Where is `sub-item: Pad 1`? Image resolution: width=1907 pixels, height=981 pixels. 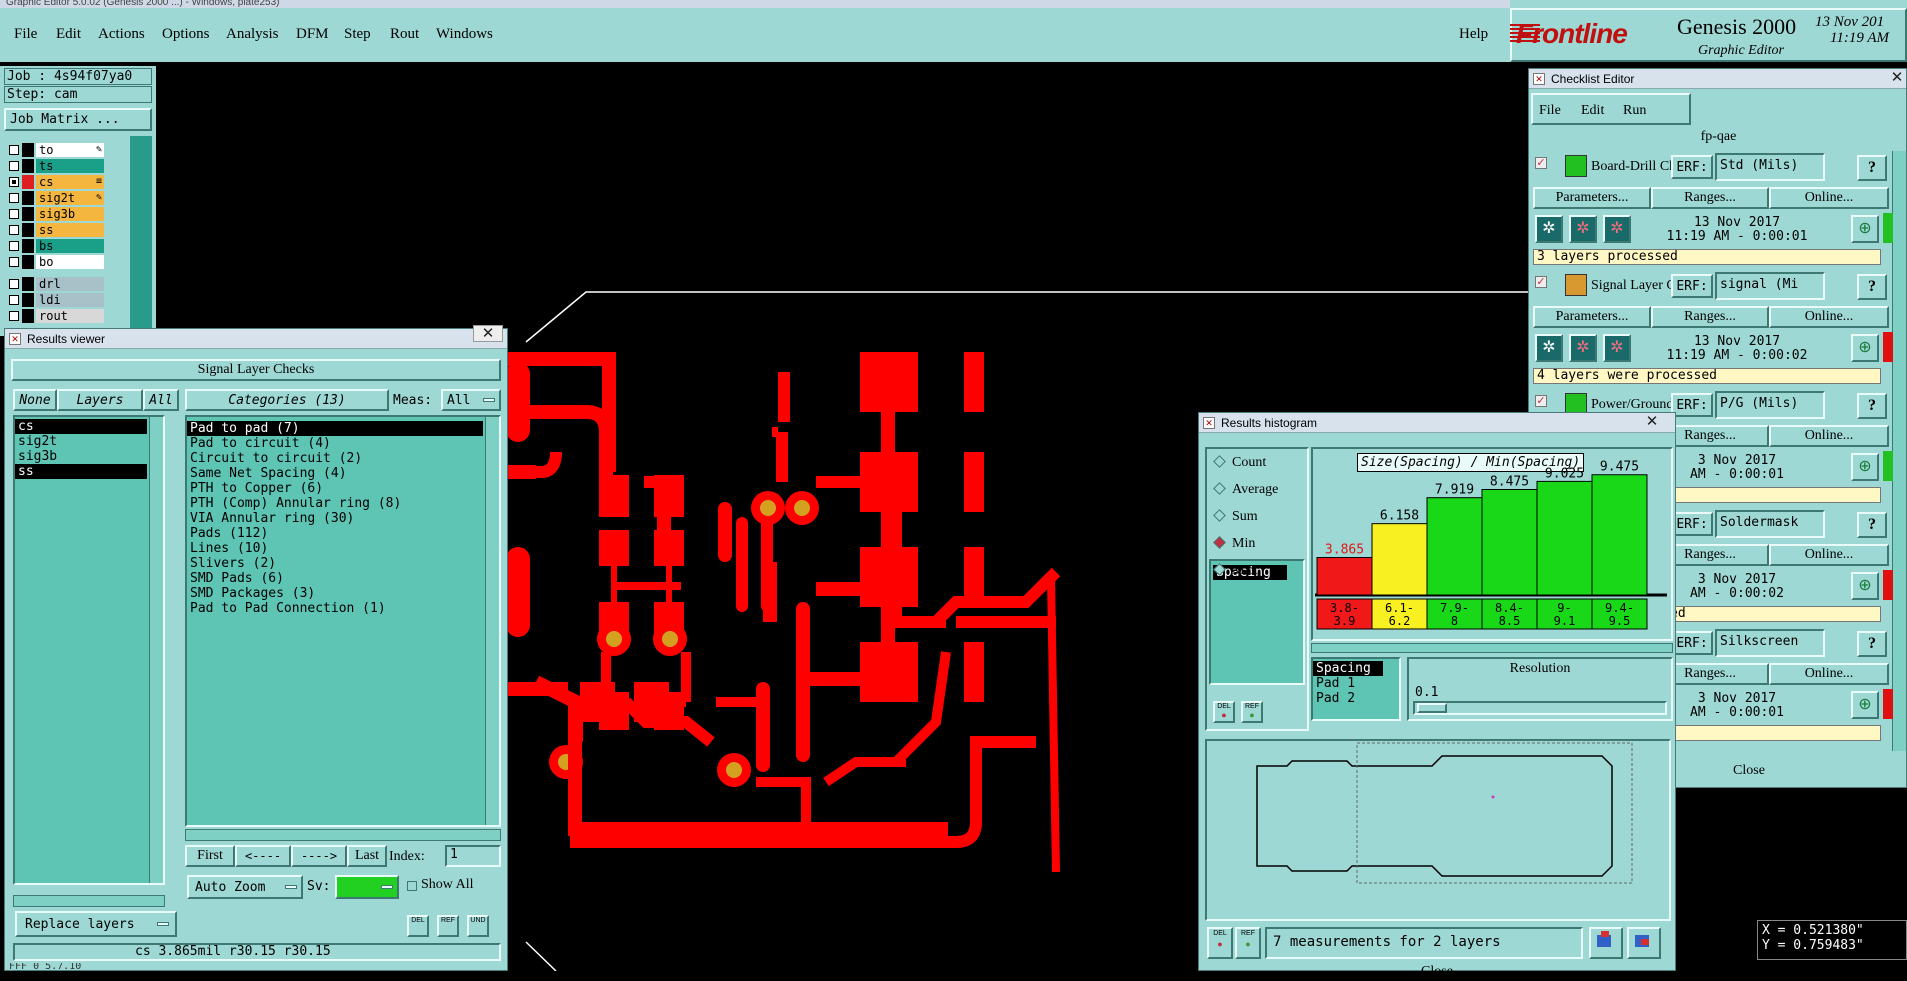
sub-item: Pad 1 is located at coordinates (1348, 683).